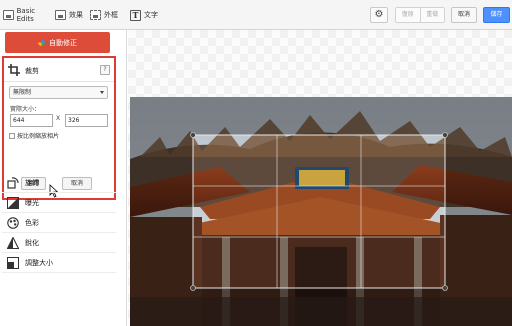  Describe the element at coordinates (496, 15) in the screenshot. I see `save-button: 儲存` at that location.